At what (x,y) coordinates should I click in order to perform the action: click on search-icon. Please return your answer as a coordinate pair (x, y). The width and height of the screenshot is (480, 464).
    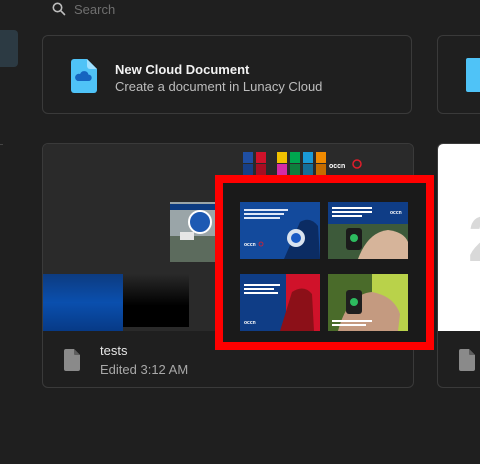
    Looking at the image, I should click on (59, 9).